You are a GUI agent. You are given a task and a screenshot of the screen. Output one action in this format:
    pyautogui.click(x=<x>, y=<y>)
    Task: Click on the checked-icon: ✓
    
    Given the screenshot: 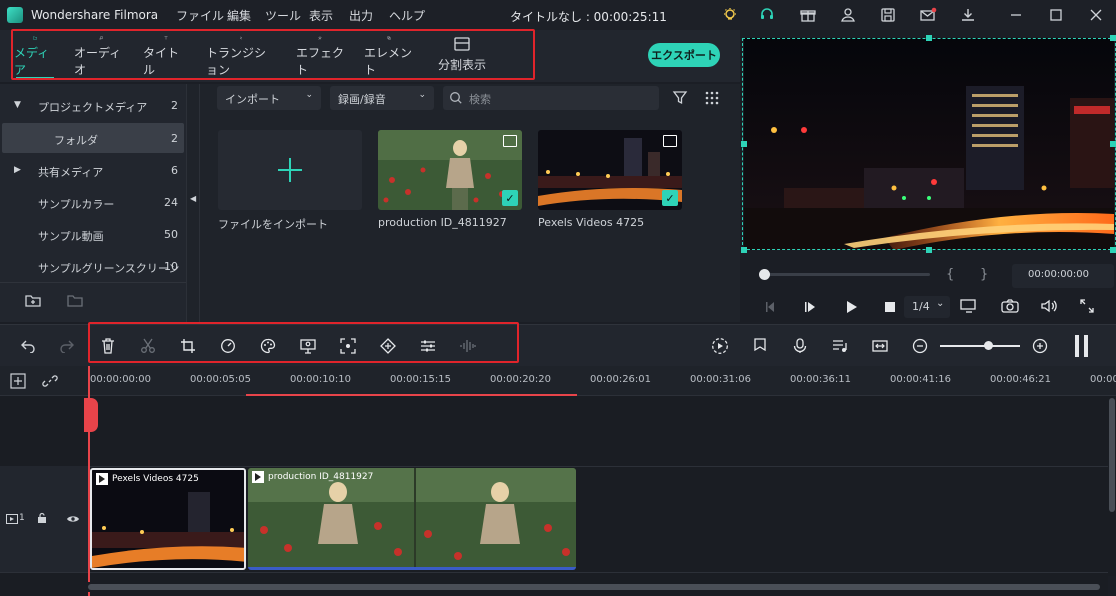 What is the action you would take?
    pyautogui.click(x=510, y=198)
    